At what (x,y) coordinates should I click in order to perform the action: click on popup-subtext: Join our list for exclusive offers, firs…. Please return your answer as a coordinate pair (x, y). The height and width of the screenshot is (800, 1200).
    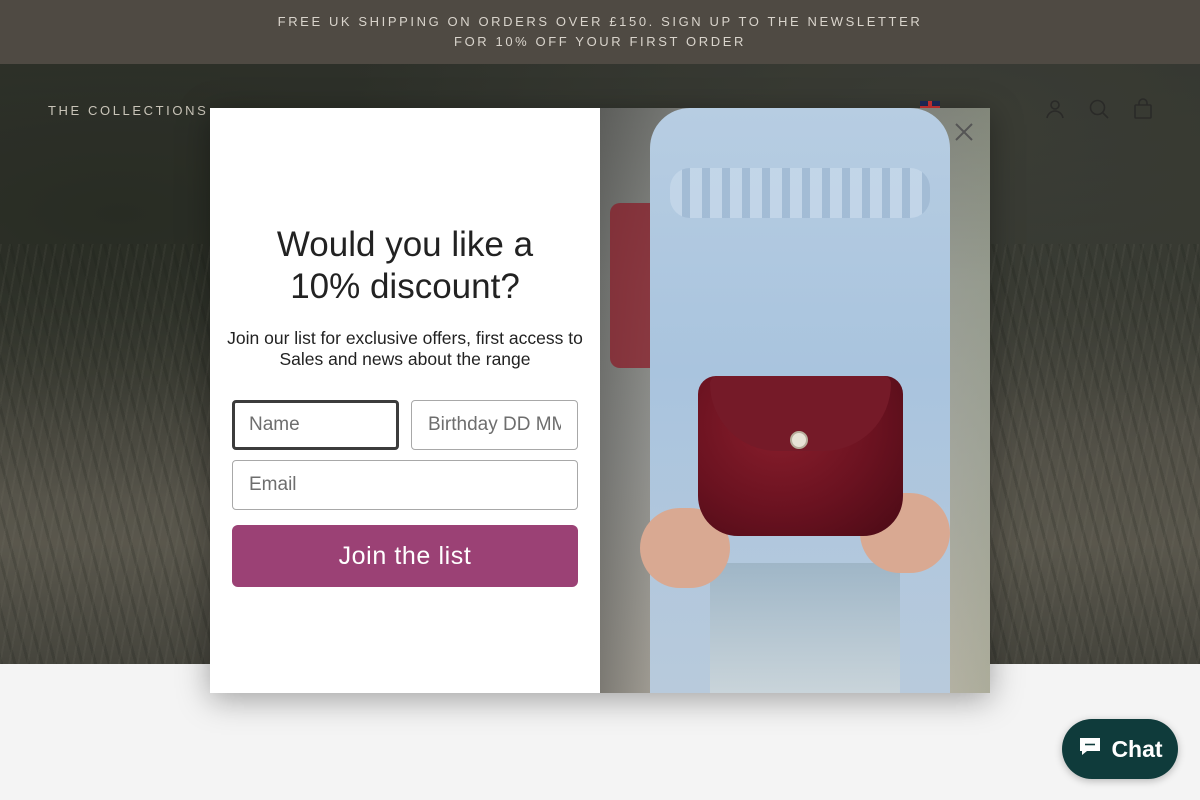
    Looking at the image, I should click on (405, 348).